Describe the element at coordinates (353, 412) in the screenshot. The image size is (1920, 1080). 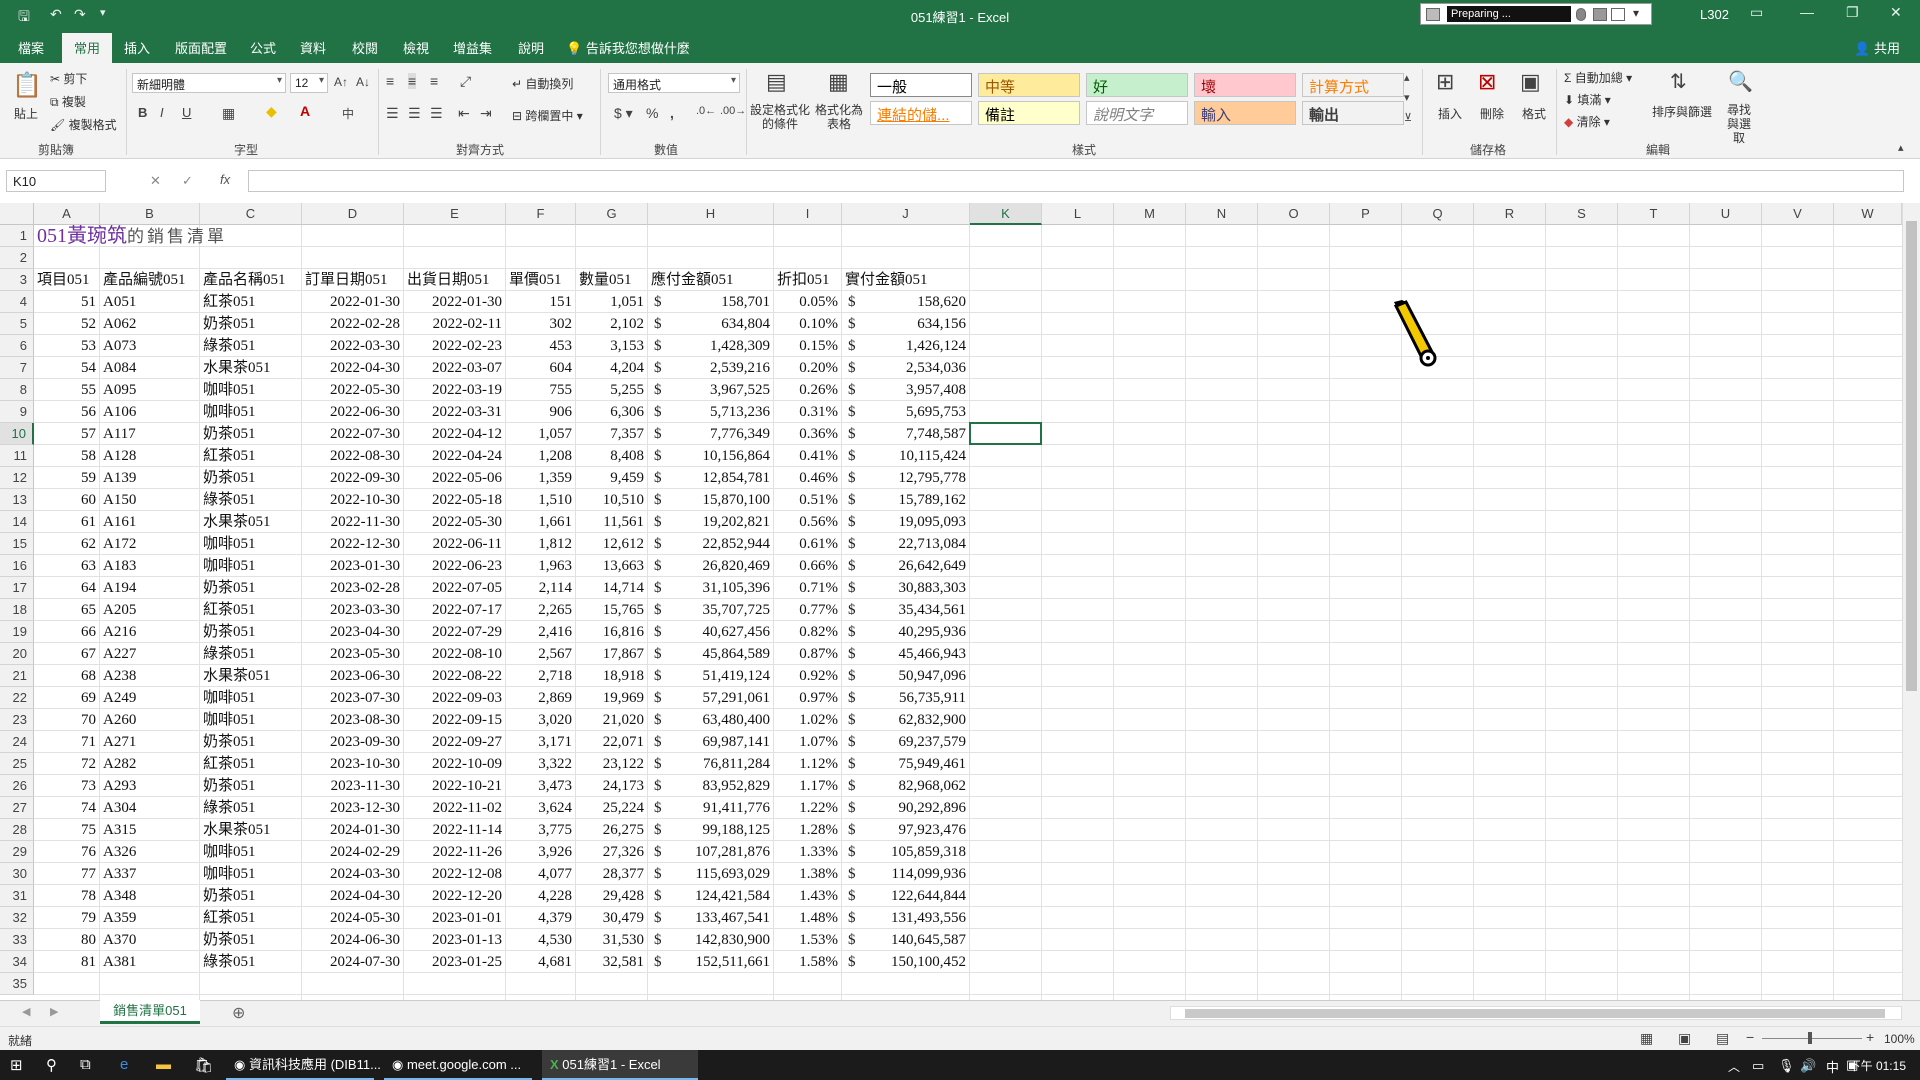
I see `table-cell: 2022-06-30` at that location.